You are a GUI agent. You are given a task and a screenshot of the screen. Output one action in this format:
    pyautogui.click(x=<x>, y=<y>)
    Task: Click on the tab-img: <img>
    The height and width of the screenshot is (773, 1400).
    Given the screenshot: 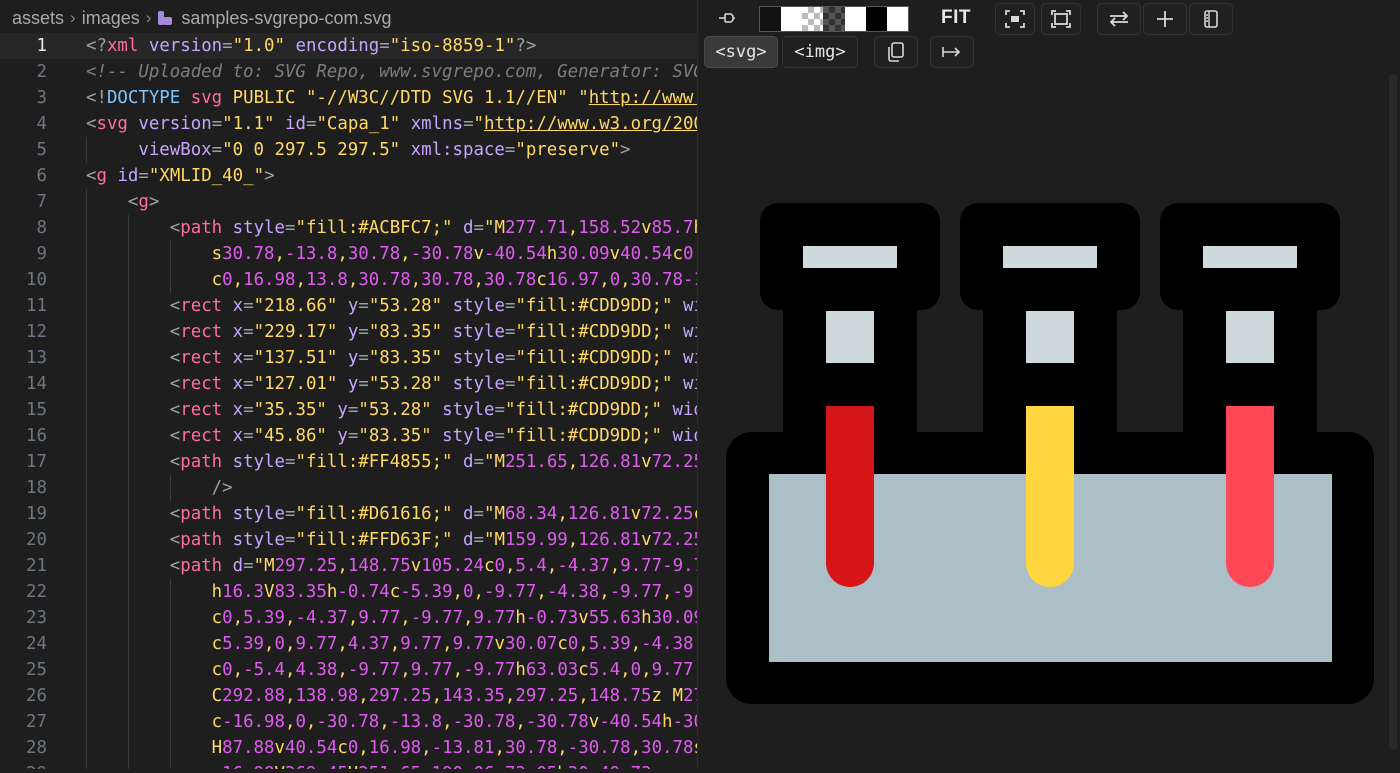 What is the action you would take?
    pyautogui.click(x=820, y=52)
    